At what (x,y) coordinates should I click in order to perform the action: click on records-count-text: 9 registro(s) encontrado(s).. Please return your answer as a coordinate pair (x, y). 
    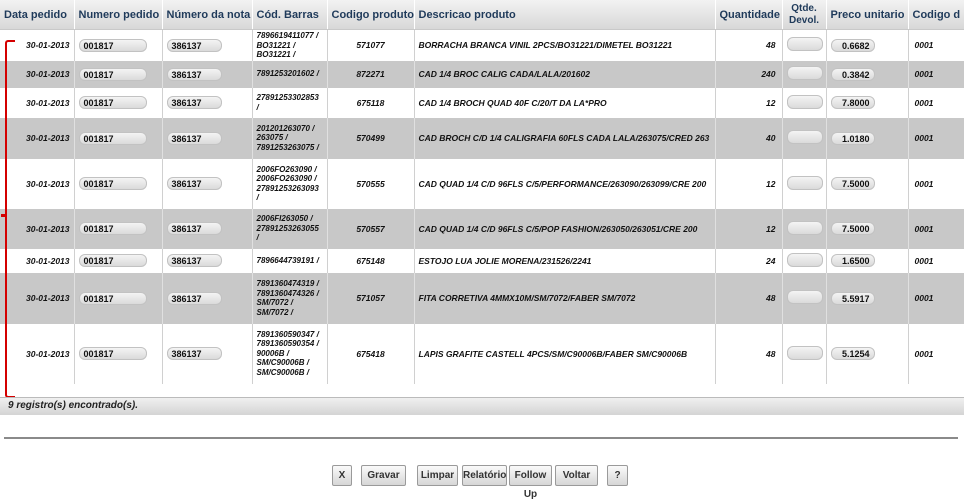
    Looking at the image, I should click on (73, 405).